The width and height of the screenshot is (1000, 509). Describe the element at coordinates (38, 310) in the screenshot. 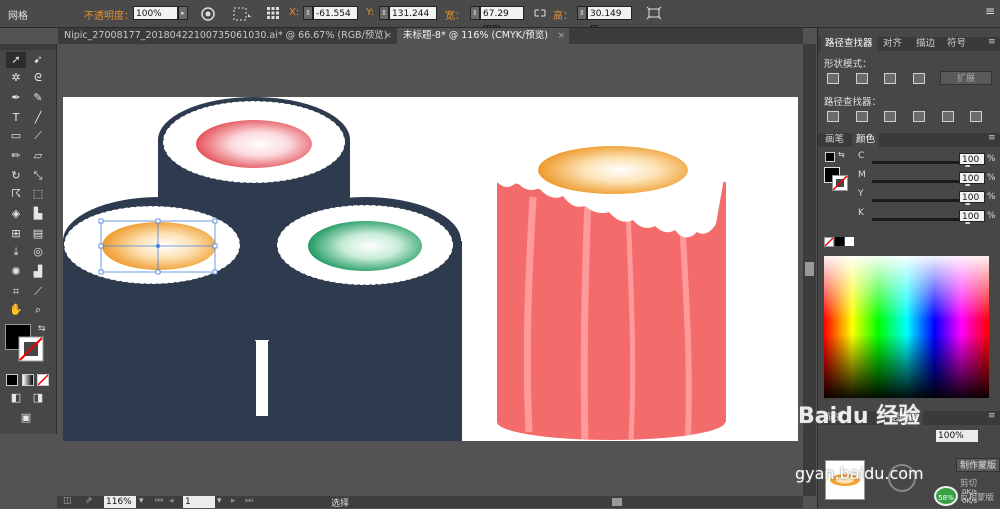

I see `zoom-tool-icon: ⌕` at that location.